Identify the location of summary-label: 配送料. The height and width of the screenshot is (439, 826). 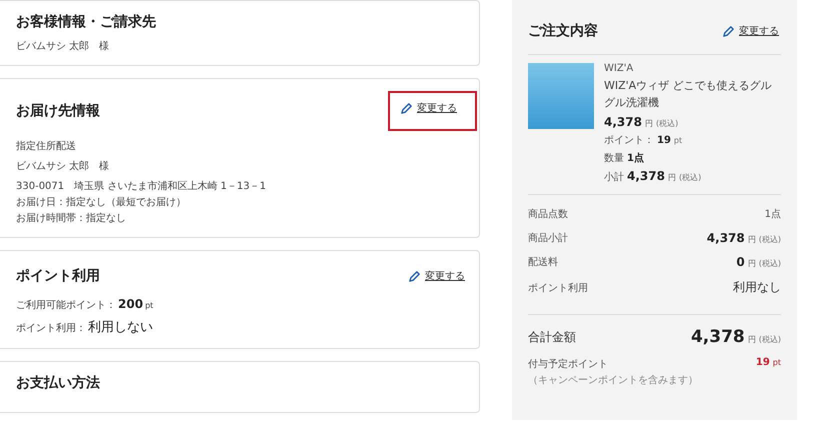
(543, 262).